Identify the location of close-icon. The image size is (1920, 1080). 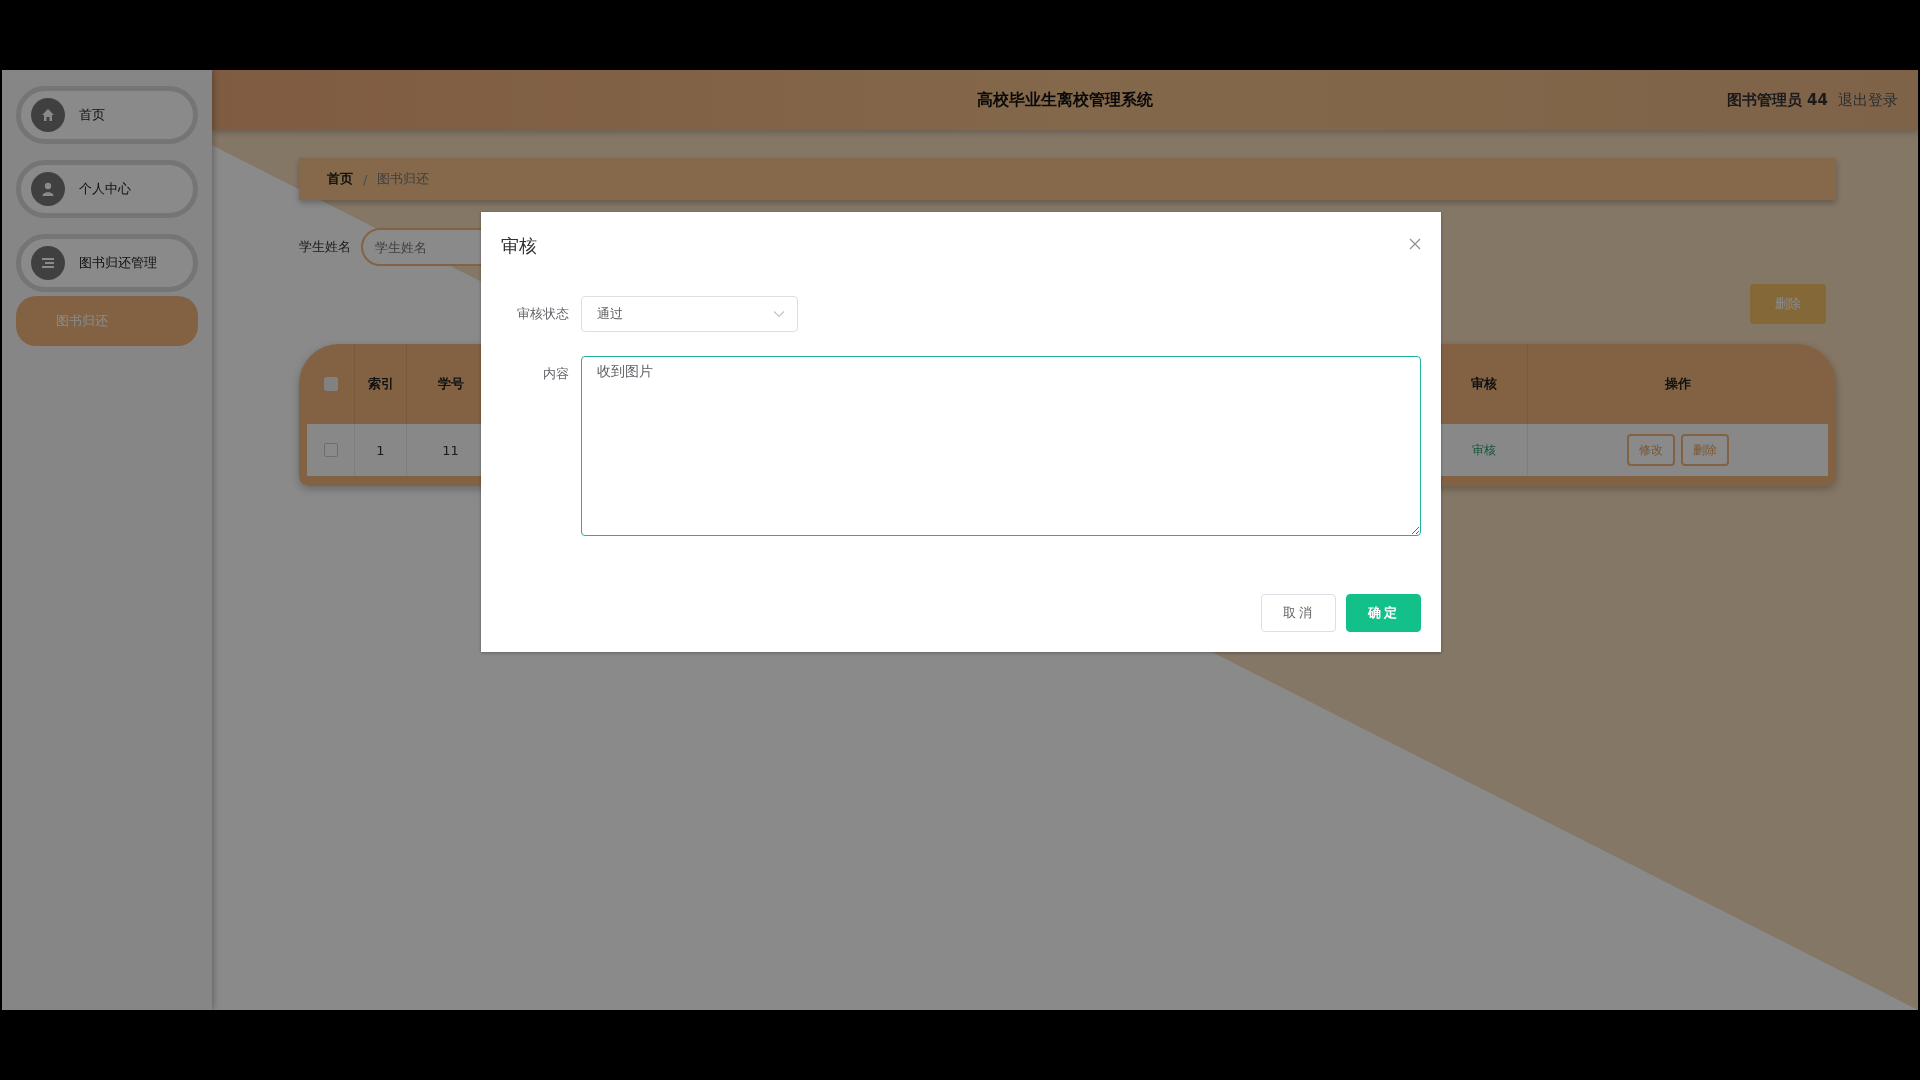
(1415, 244).